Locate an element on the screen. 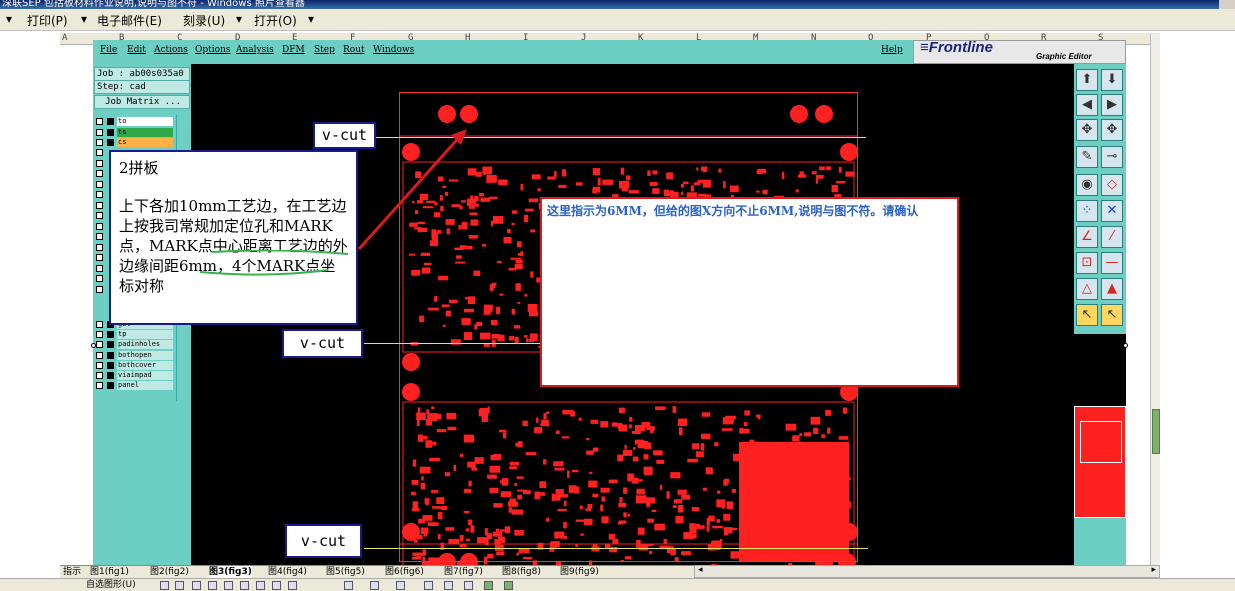 The image size is (1235, 591). arrow-tool-icon is located at coordinates (179, 585).